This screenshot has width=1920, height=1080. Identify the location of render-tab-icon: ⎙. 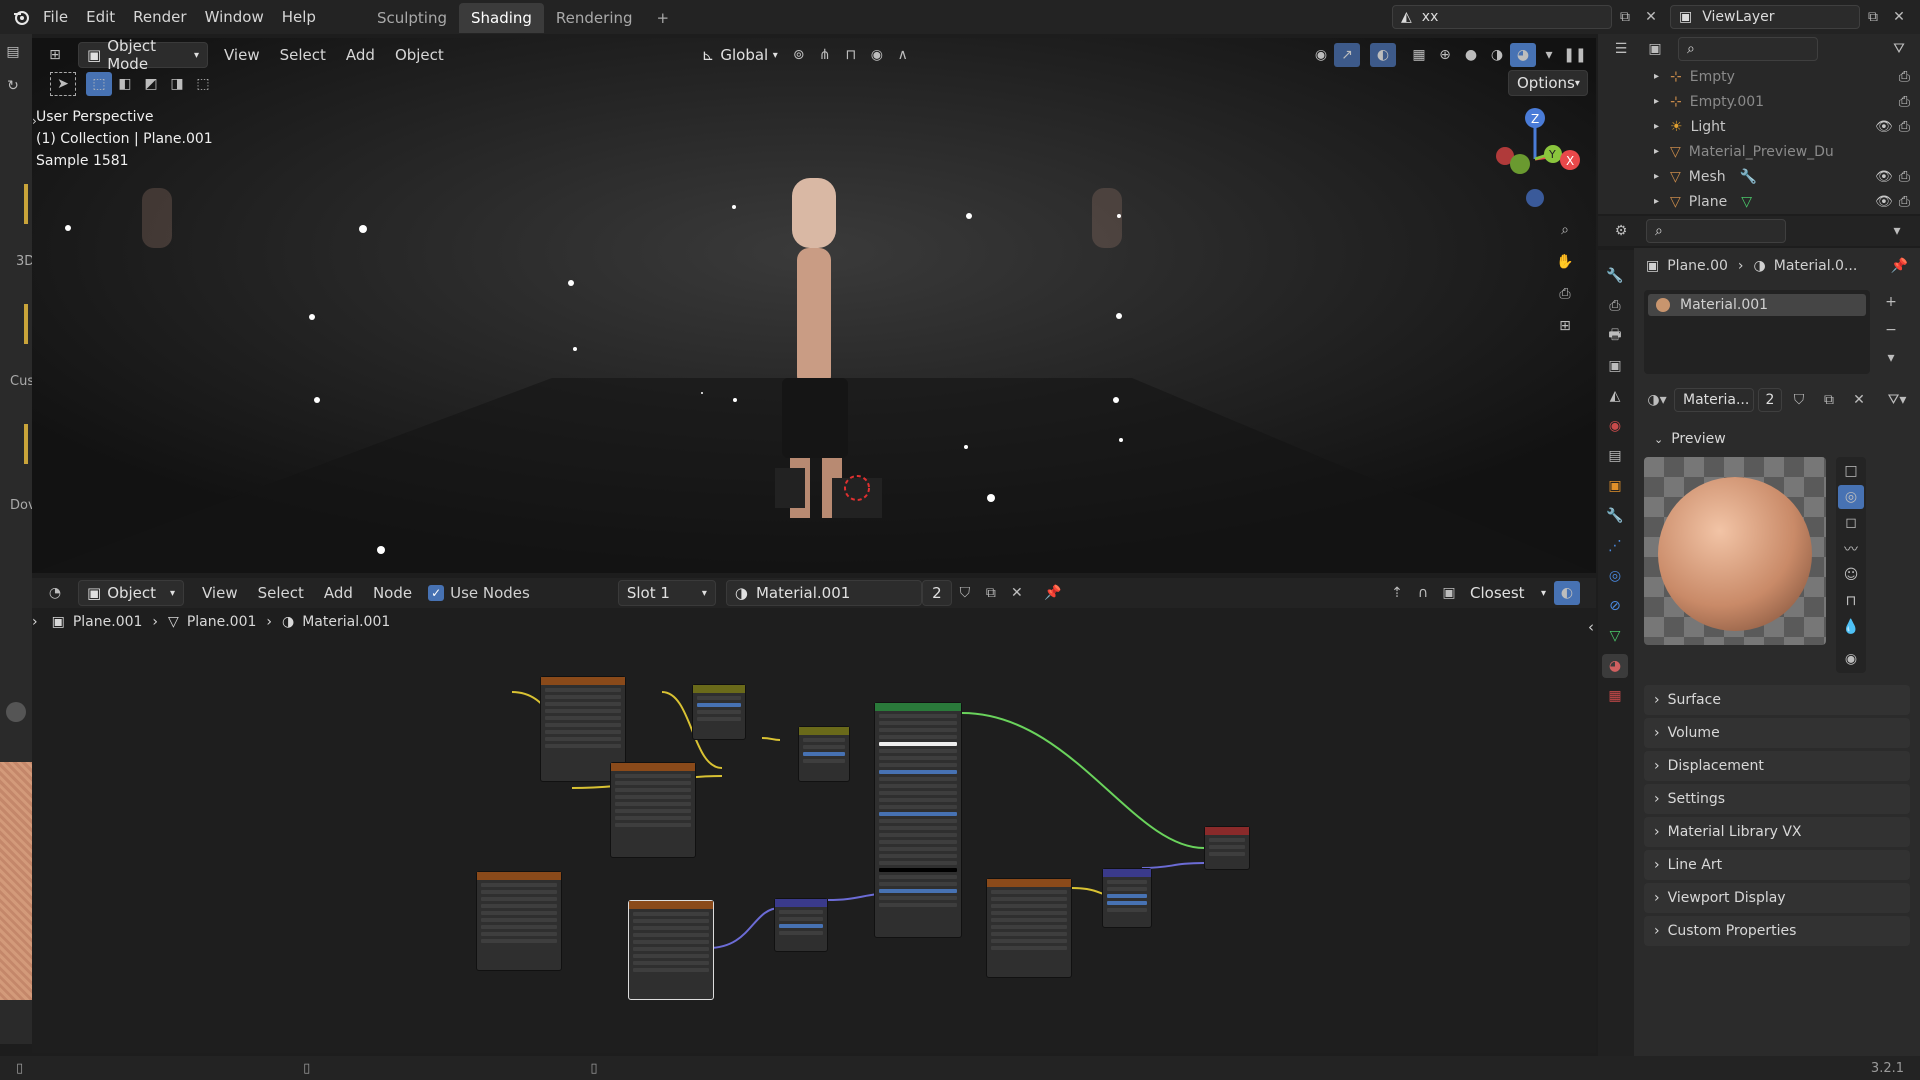
(1615, 306).